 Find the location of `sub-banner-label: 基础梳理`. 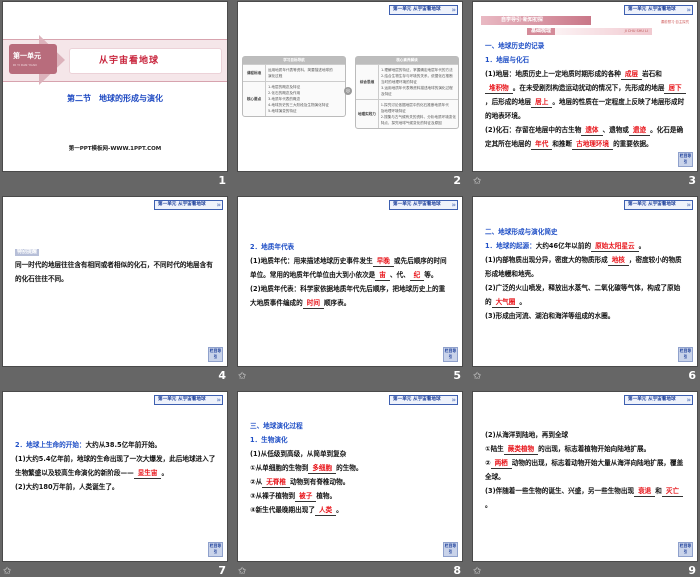

sub-banner-label: 基础梳理 is located at coordinates (541, 31).